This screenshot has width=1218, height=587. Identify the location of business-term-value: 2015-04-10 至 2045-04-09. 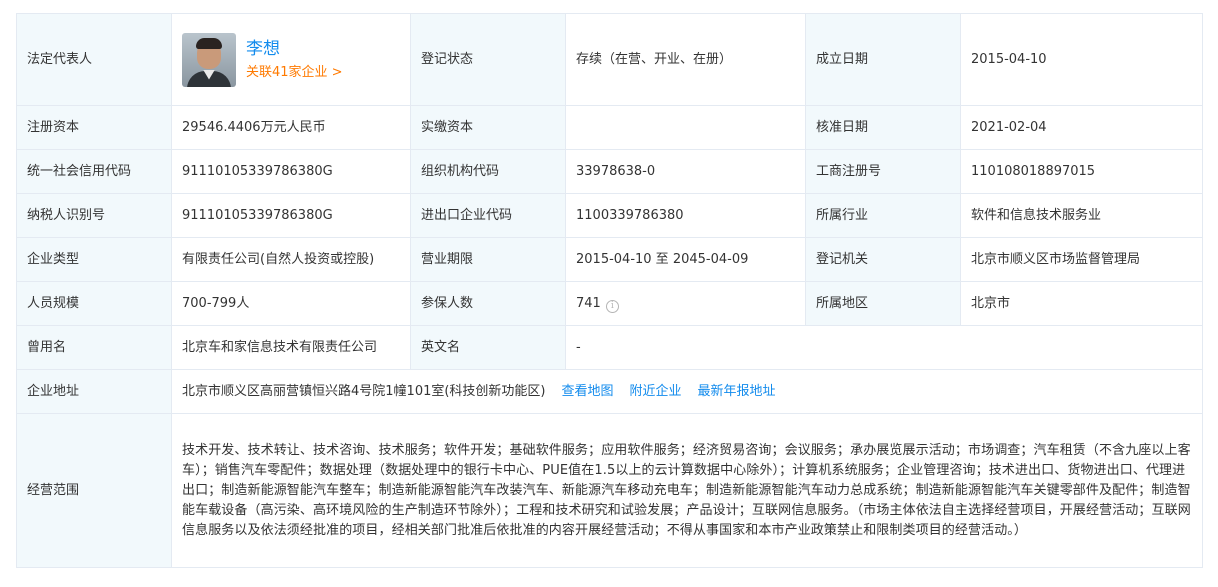
(685, 259).